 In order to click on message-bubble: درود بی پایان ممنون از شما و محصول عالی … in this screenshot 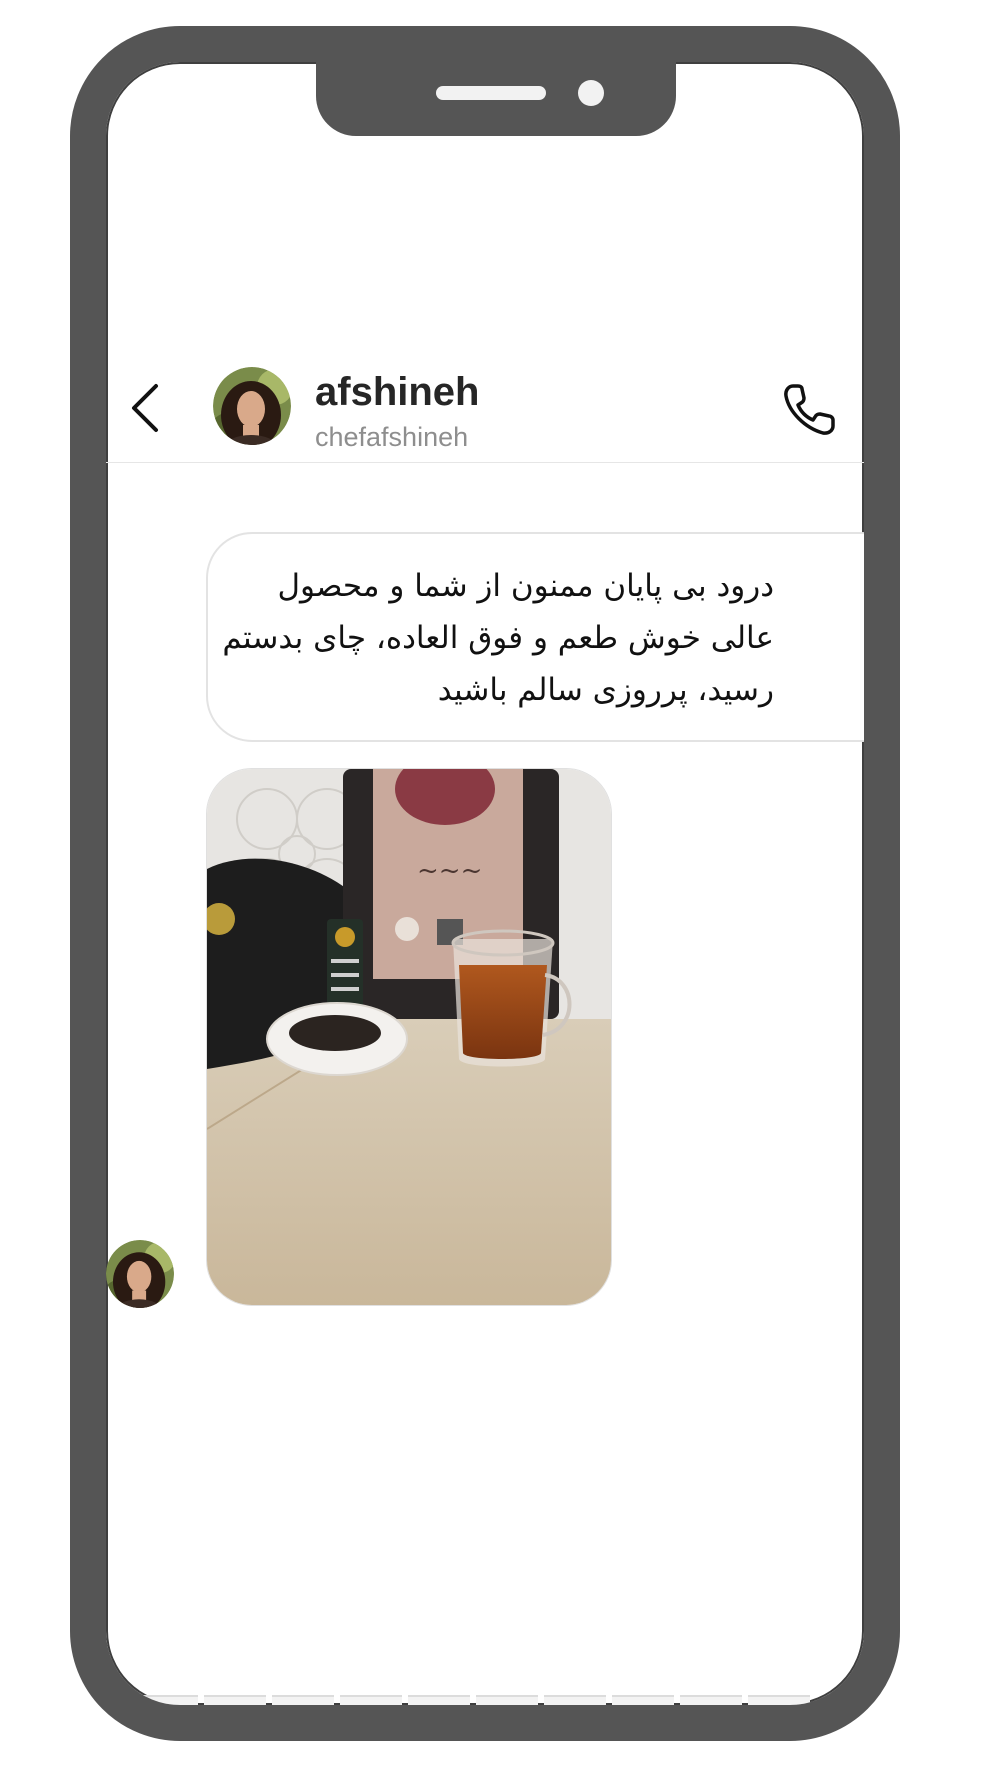, I will do `click(535, 637)`.